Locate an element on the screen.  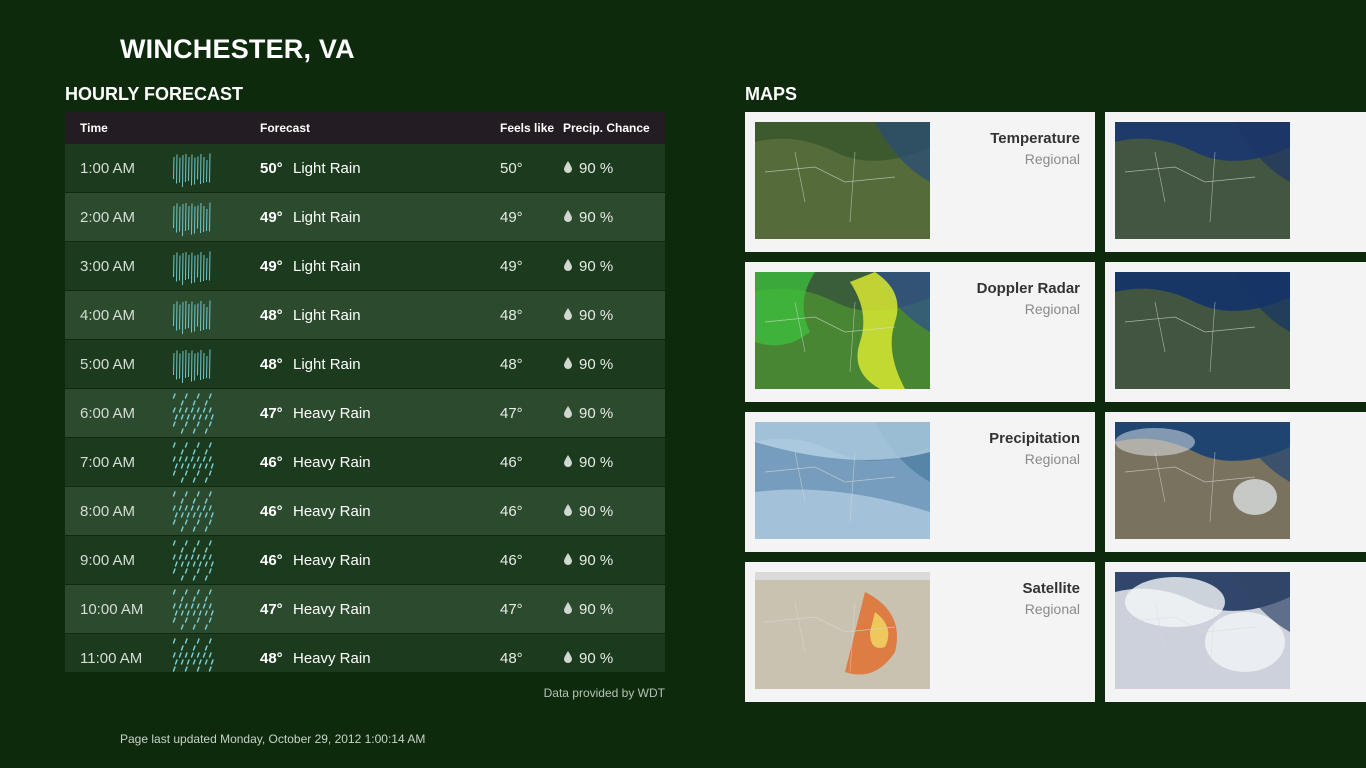
table-row: 11:00 AM 48° Heavy Rain 48° 90 % is located at coordinates (365, 653).